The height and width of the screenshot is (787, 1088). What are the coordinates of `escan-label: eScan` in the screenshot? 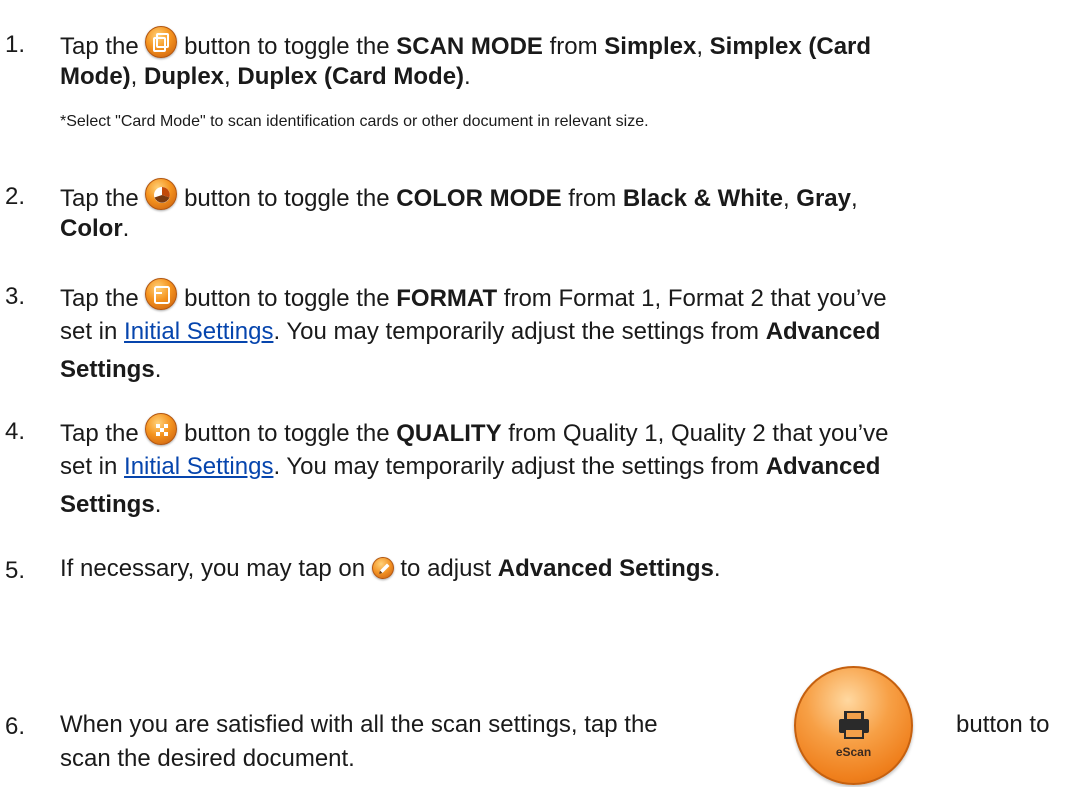 It's located at (853, 752).